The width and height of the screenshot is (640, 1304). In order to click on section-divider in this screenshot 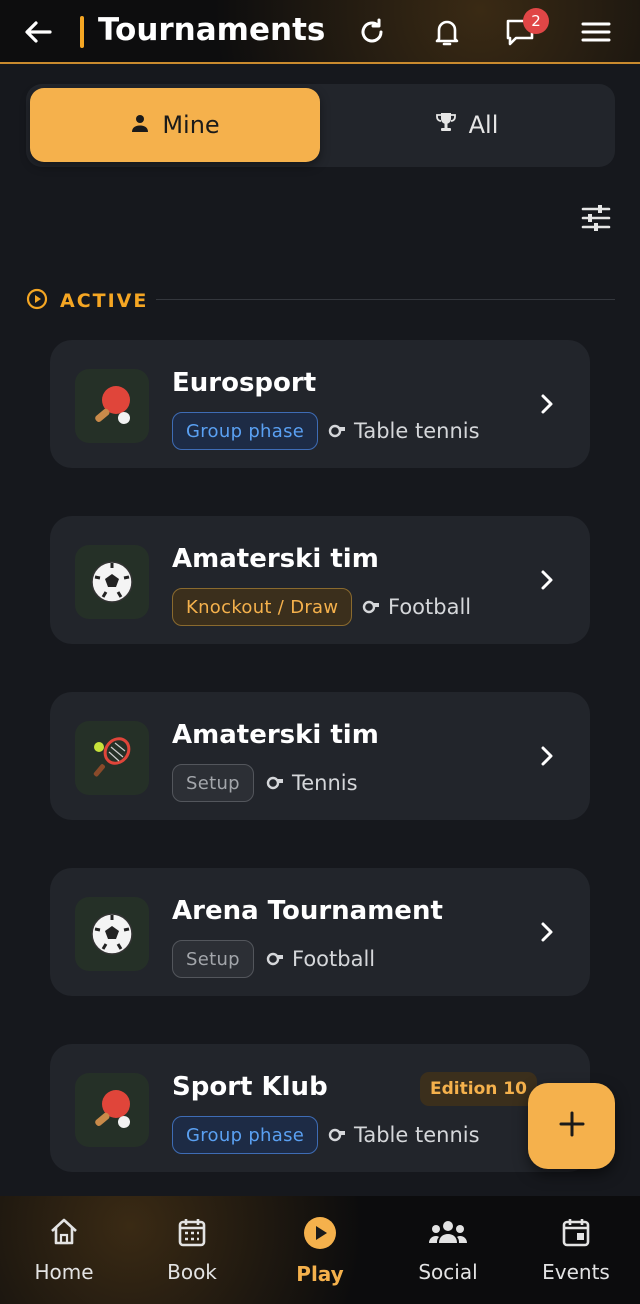, I will do `click(385, 299)`.